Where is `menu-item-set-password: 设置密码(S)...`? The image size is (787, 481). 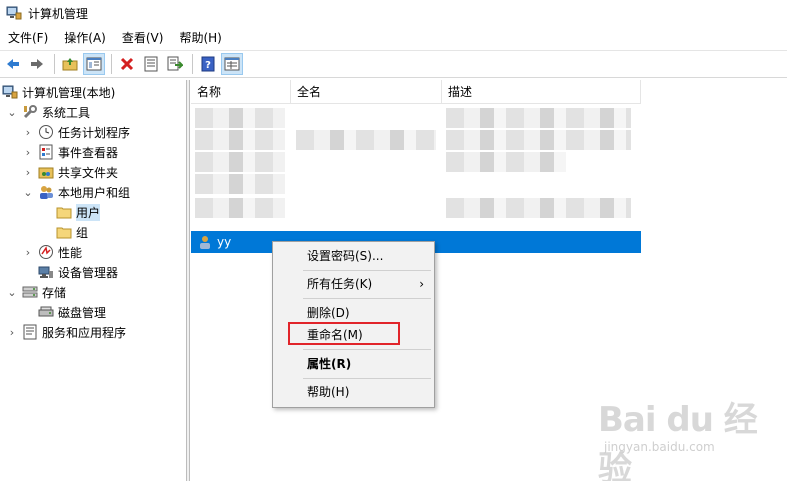
menu-item-set-password: 设置密码(S)... is located at coordinates (353, 256).